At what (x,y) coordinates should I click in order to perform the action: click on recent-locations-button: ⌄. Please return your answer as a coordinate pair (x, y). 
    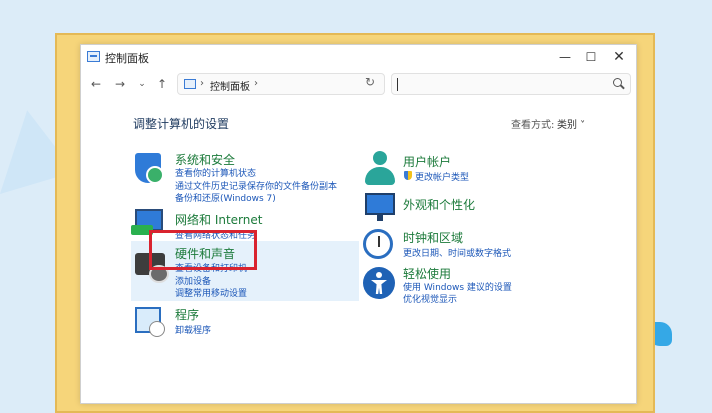
    Looking at the image, I should click on (142, 84).